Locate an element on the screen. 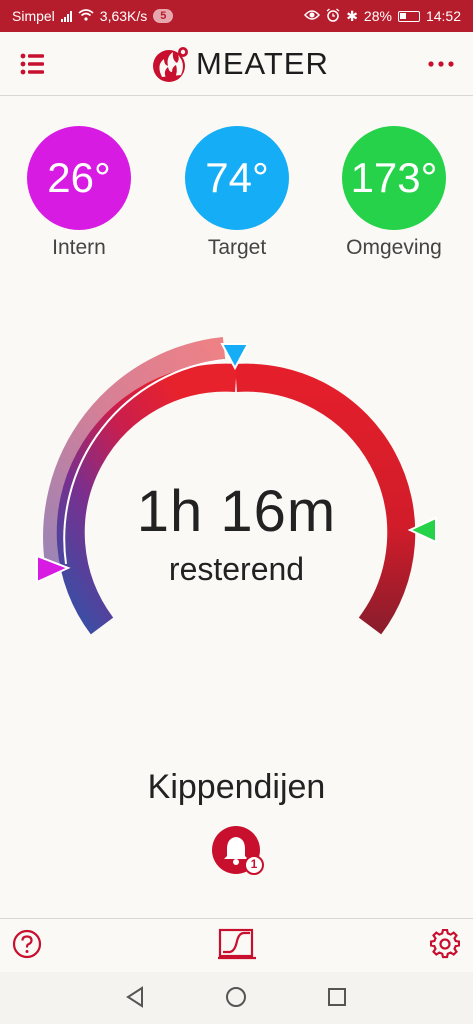 Image resolution: width=473 pixels, height=1024 pixels. target-temp: 74° Target is located at coordinates (237, 193).